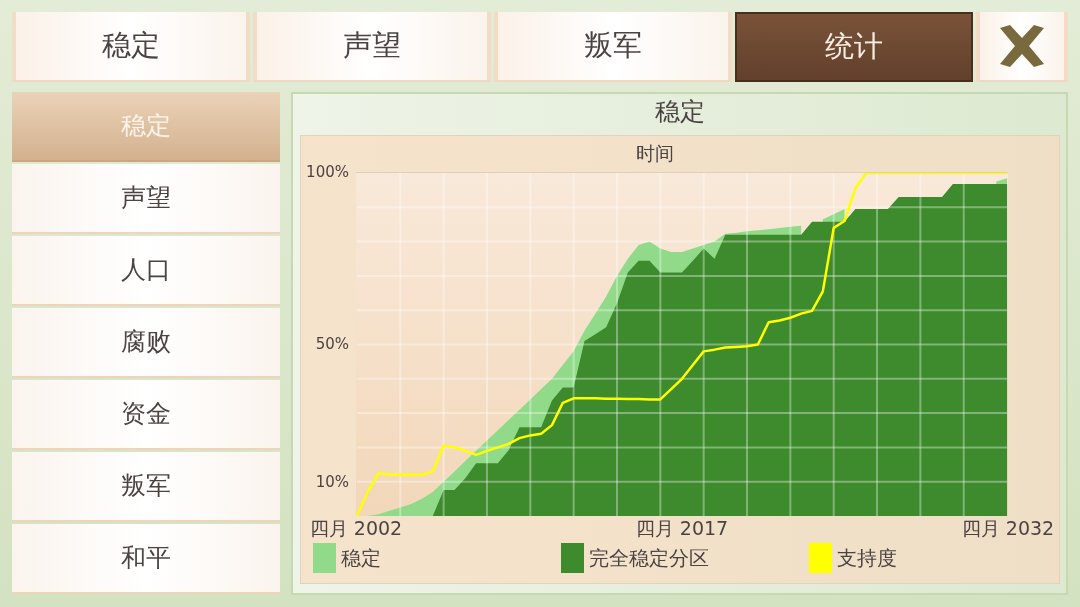  What do you see at coordinates (146, 415) in the screenshot?
I see `sidebar-item: 资金` at bounding box center [146, 415].